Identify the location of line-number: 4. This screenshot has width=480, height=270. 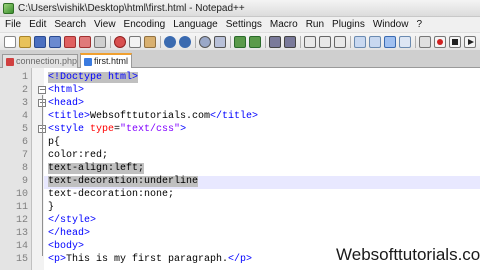
(24, 116).